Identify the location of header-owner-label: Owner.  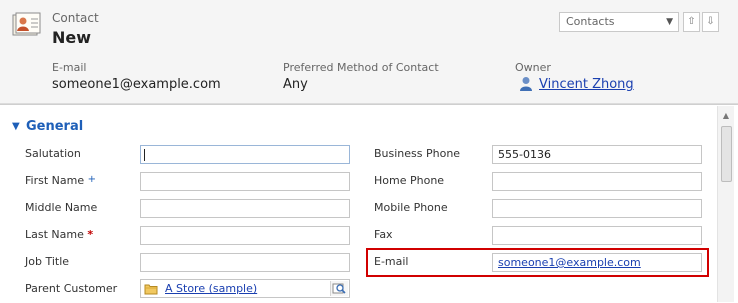
(533, 67).